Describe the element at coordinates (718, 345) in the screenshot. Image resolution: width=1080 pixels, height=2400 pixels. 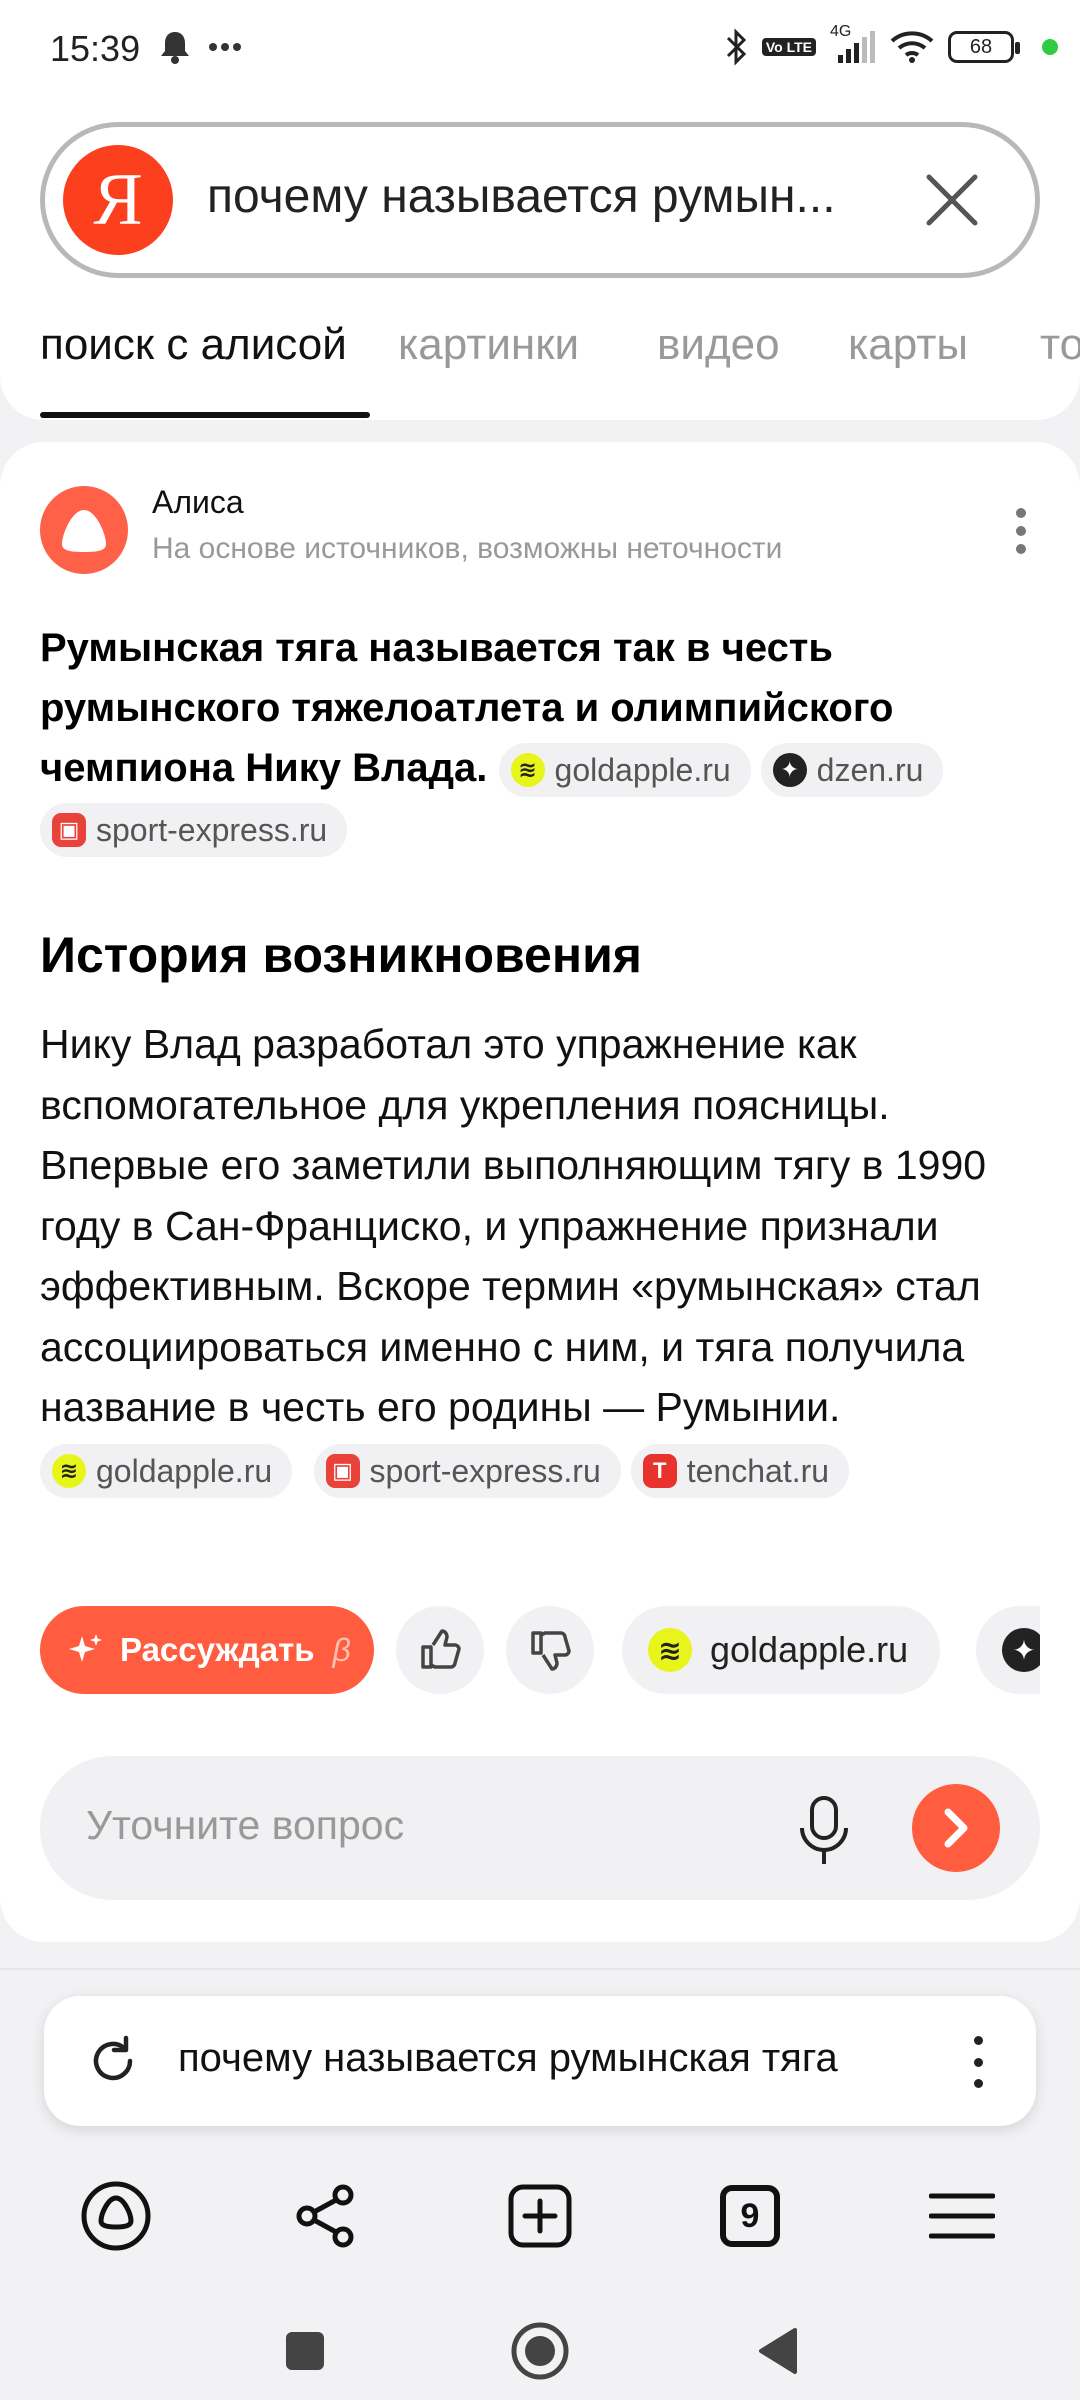
I see `tab-video: видео` at that location.